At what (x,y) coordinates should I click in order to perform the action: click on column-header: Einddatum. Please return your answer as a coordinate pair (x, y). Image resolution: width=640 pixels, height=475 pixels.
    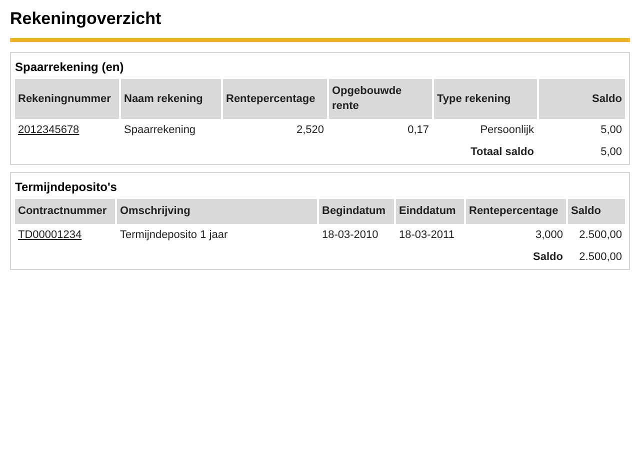
    Looking at the image, I should click on (430, 211).